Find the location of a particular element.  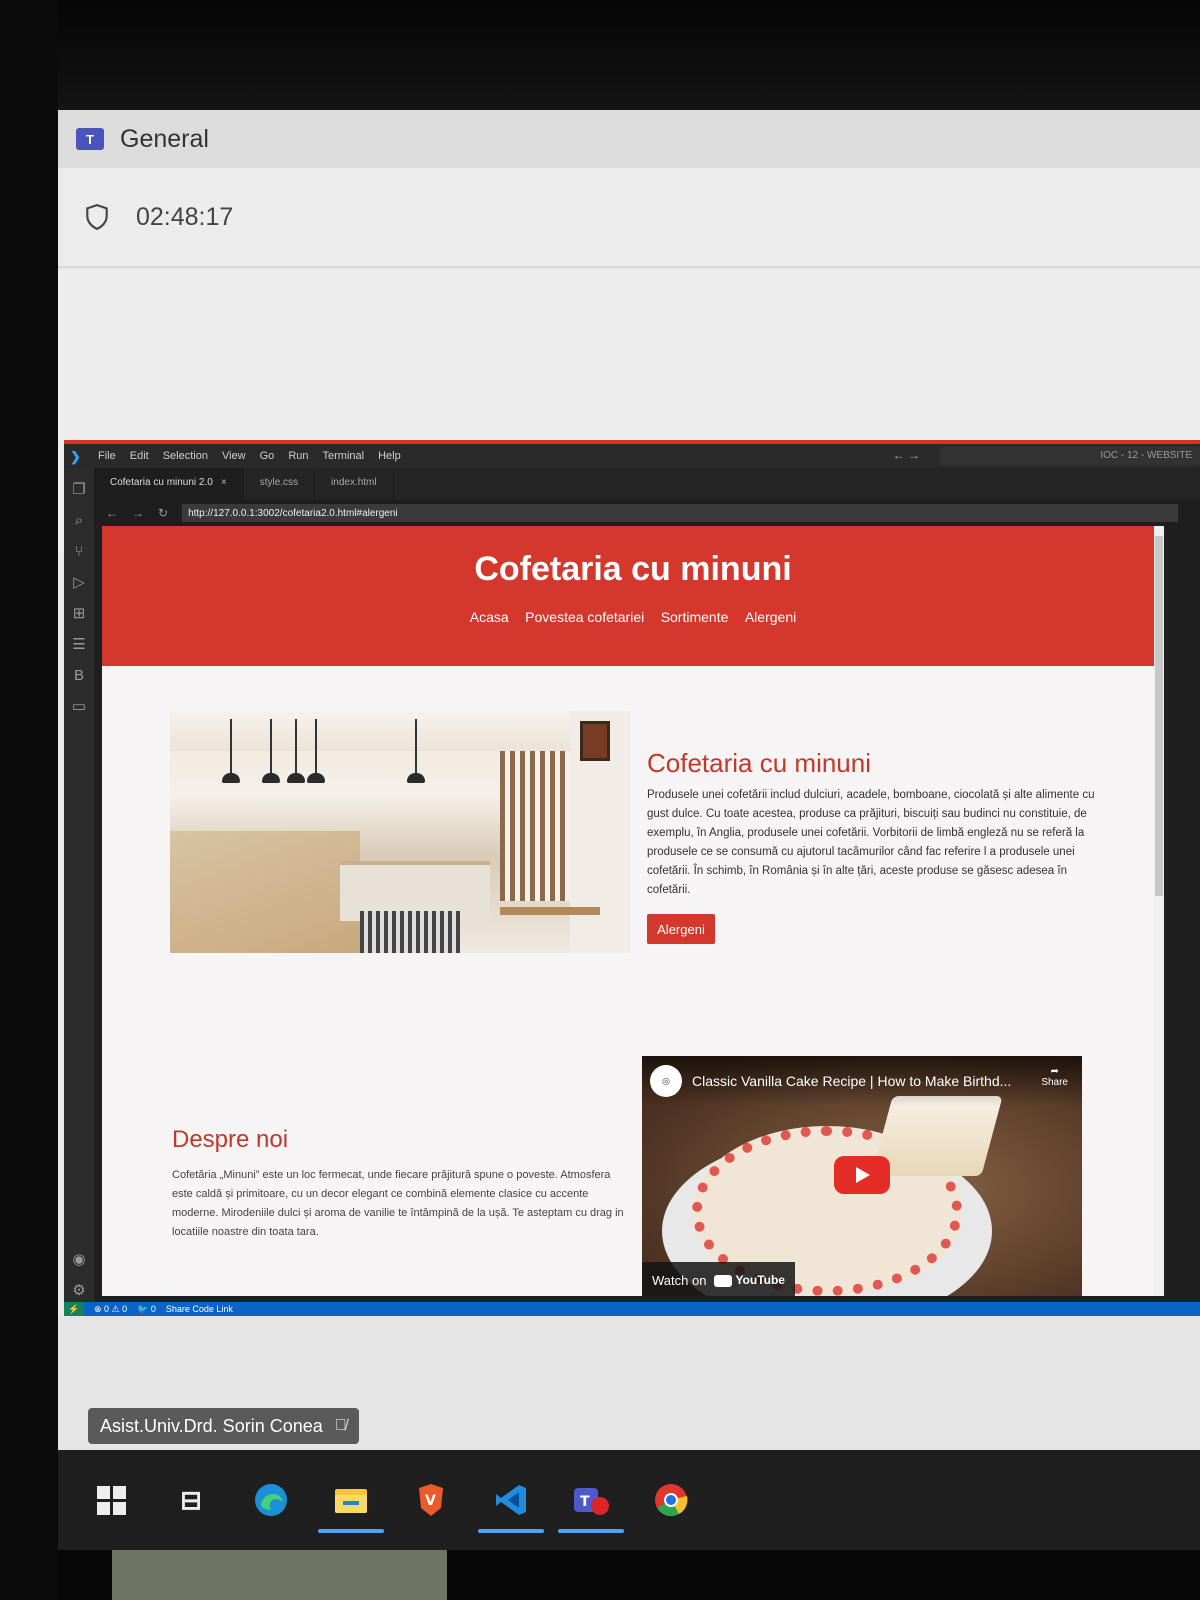

menu-terminal: Terminal is located at coordinates (344, 456).